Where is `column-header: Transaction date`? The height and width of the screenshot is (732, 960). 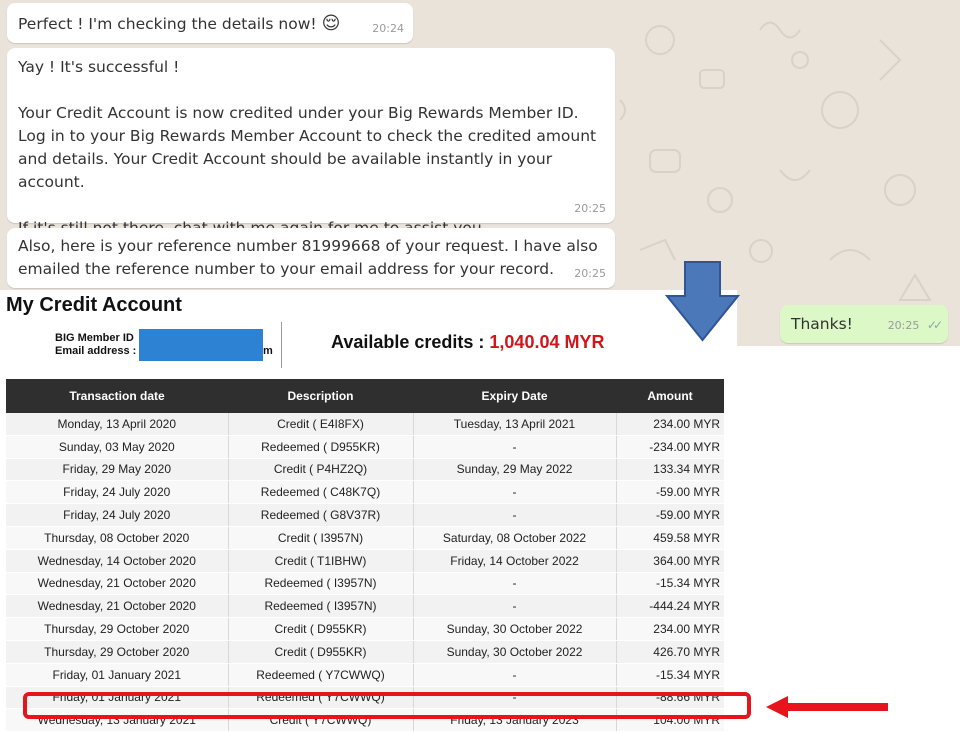 column-header: Transaction date is located at coordinates (117, 396).